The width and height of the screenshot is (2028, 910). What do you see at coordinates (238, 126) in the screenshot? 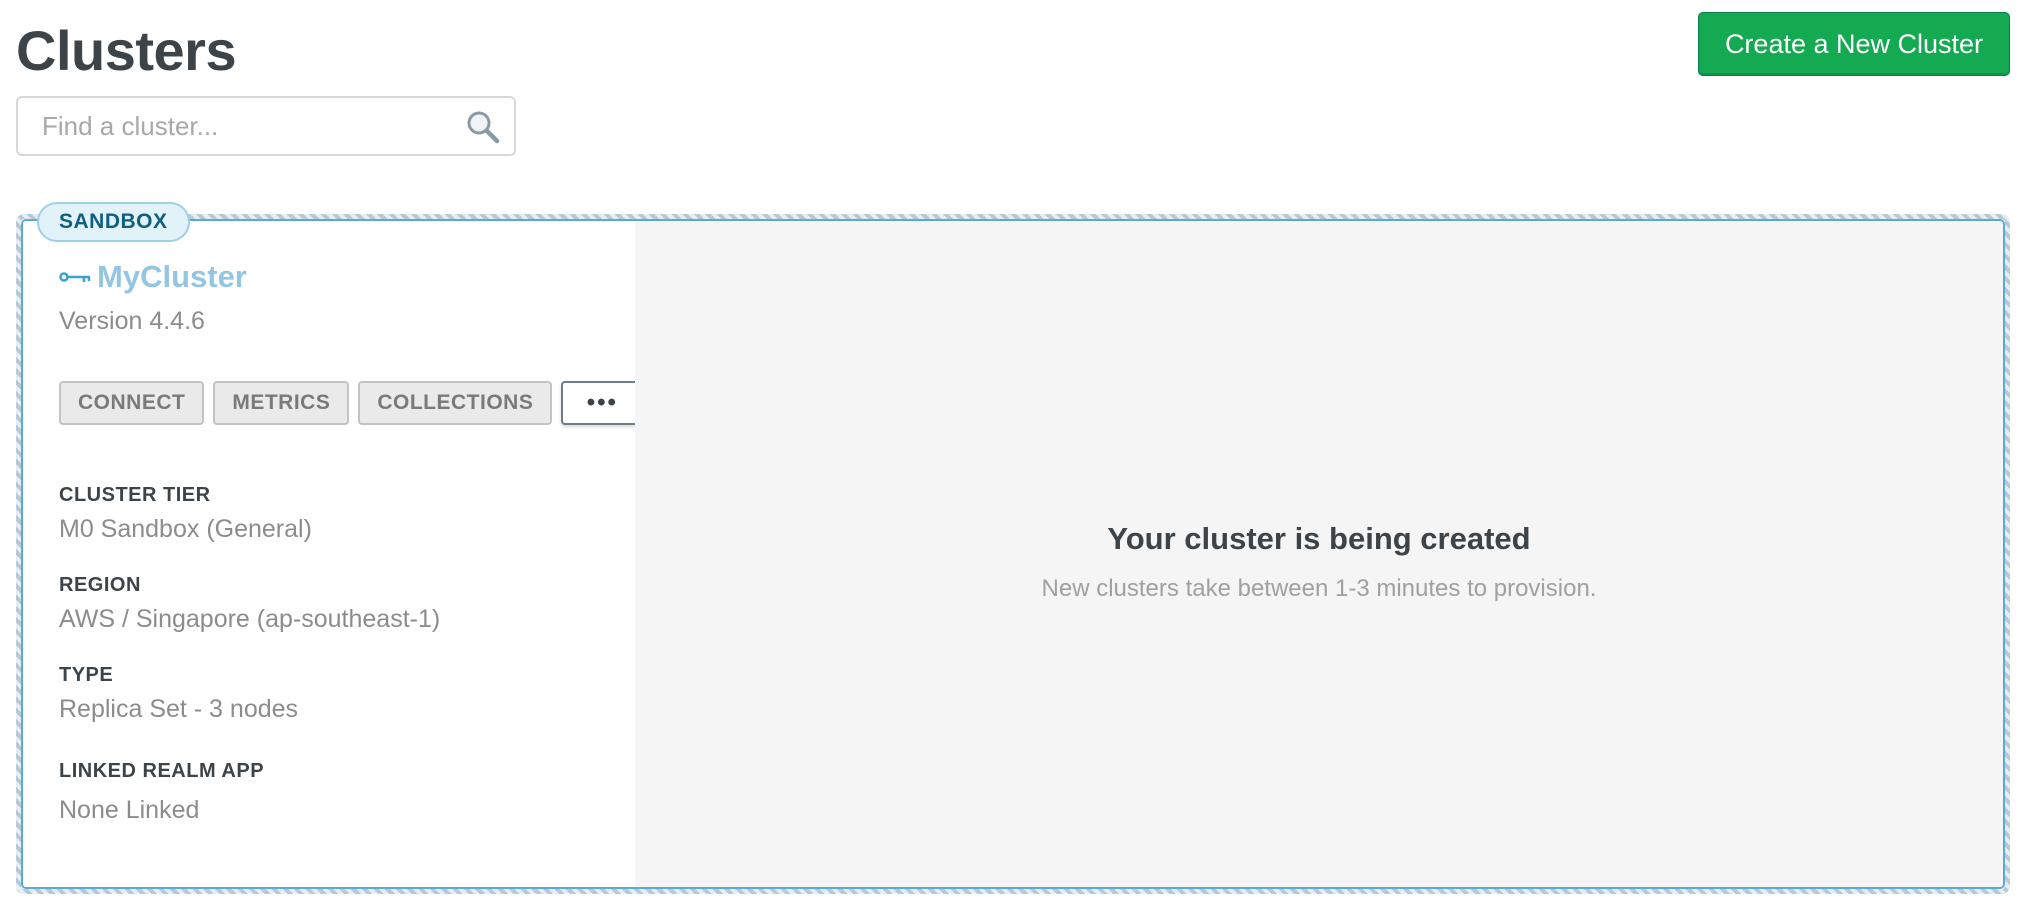
I see `search-input` at bounding box center [238, 126].